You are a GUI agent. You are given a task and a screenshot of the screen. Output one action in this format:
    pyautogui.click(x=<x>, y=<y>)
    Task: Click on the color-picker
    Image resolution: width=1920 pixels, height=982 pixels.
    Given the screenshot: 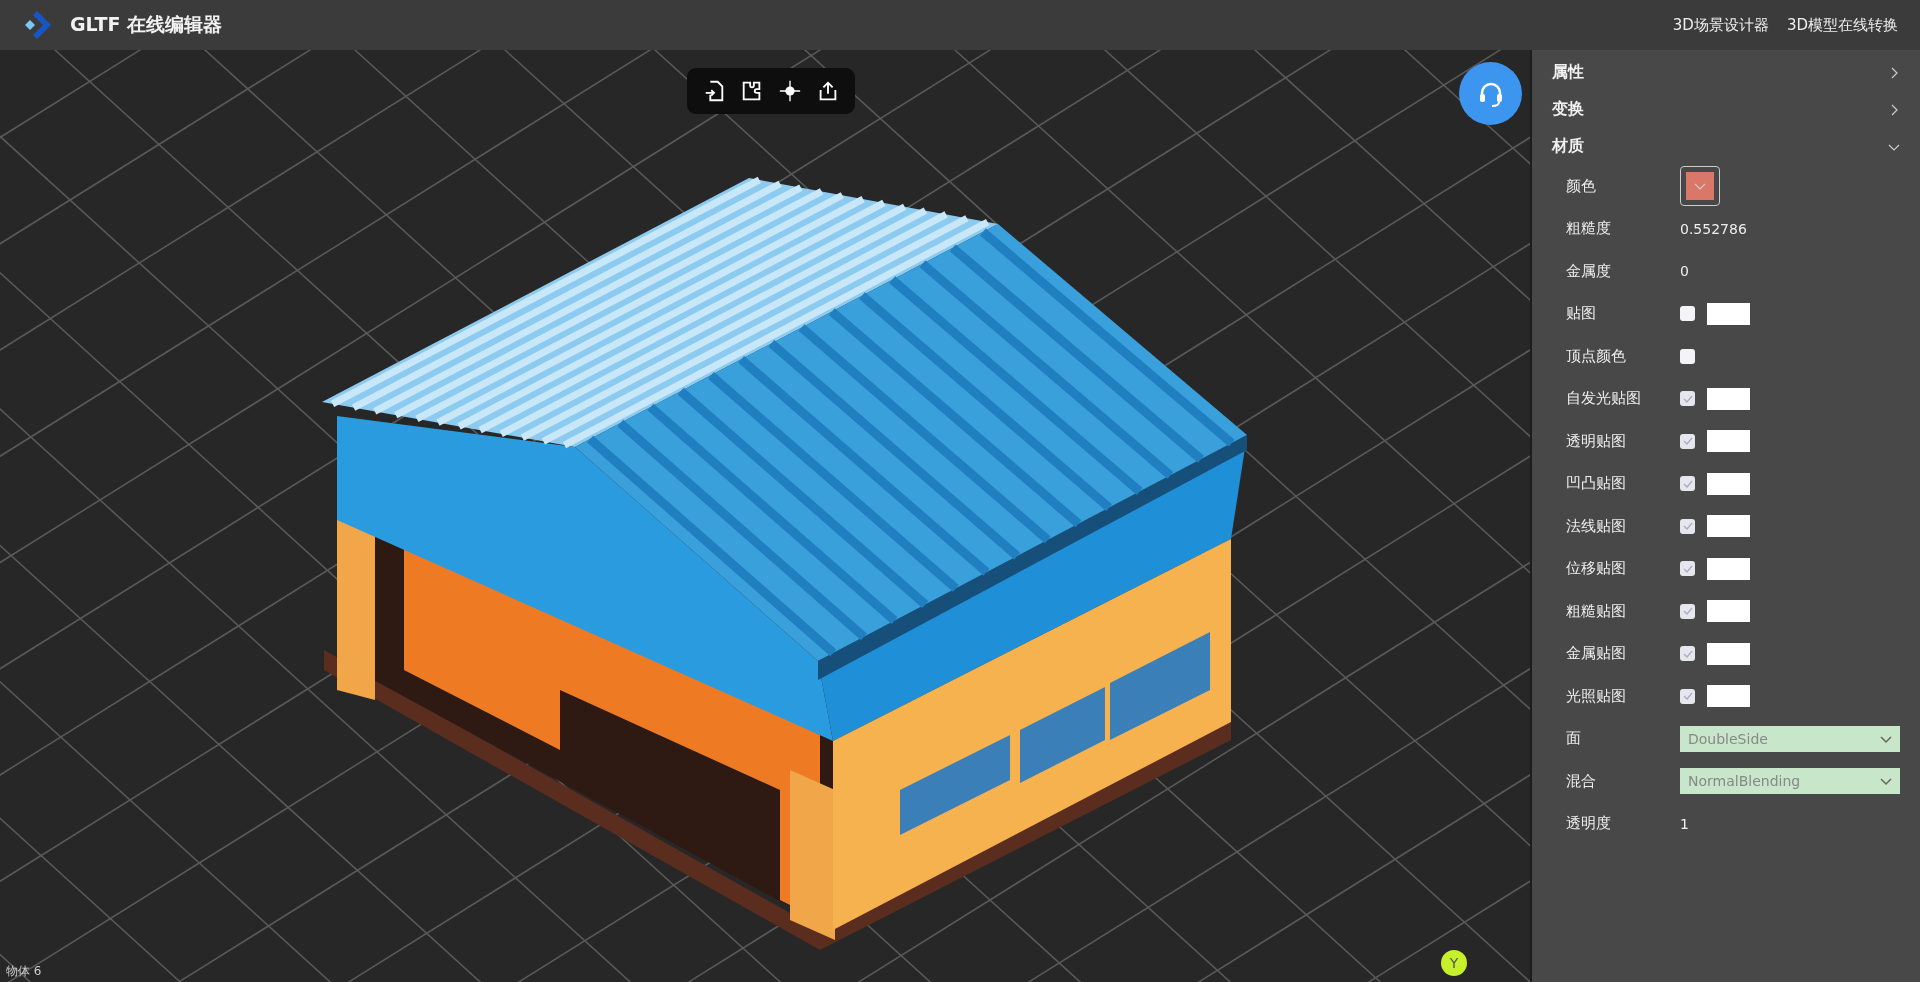 What is the action you would take?
    pyautogui.click(x=1700, y=186)
    